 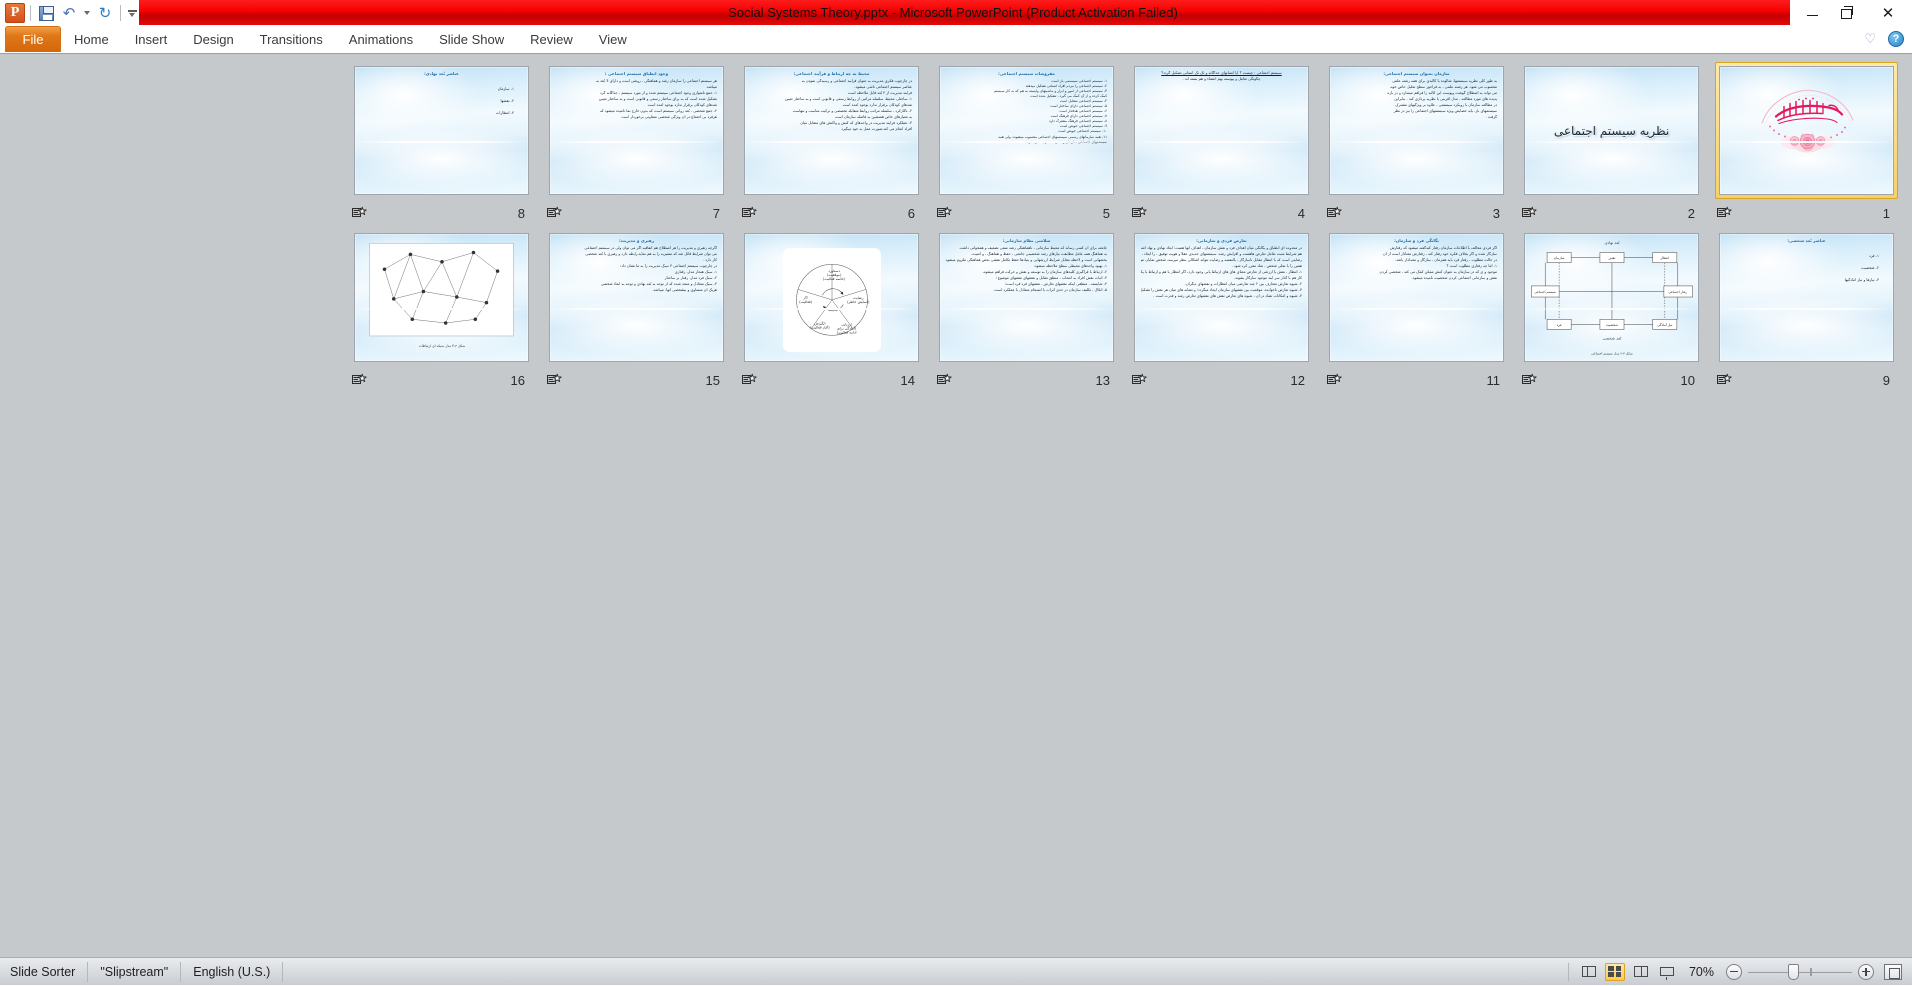 What do you see at coordinates (1589, 972) in the screenshot?
I see `normal-view-button` at bounding box center [1589, 972].